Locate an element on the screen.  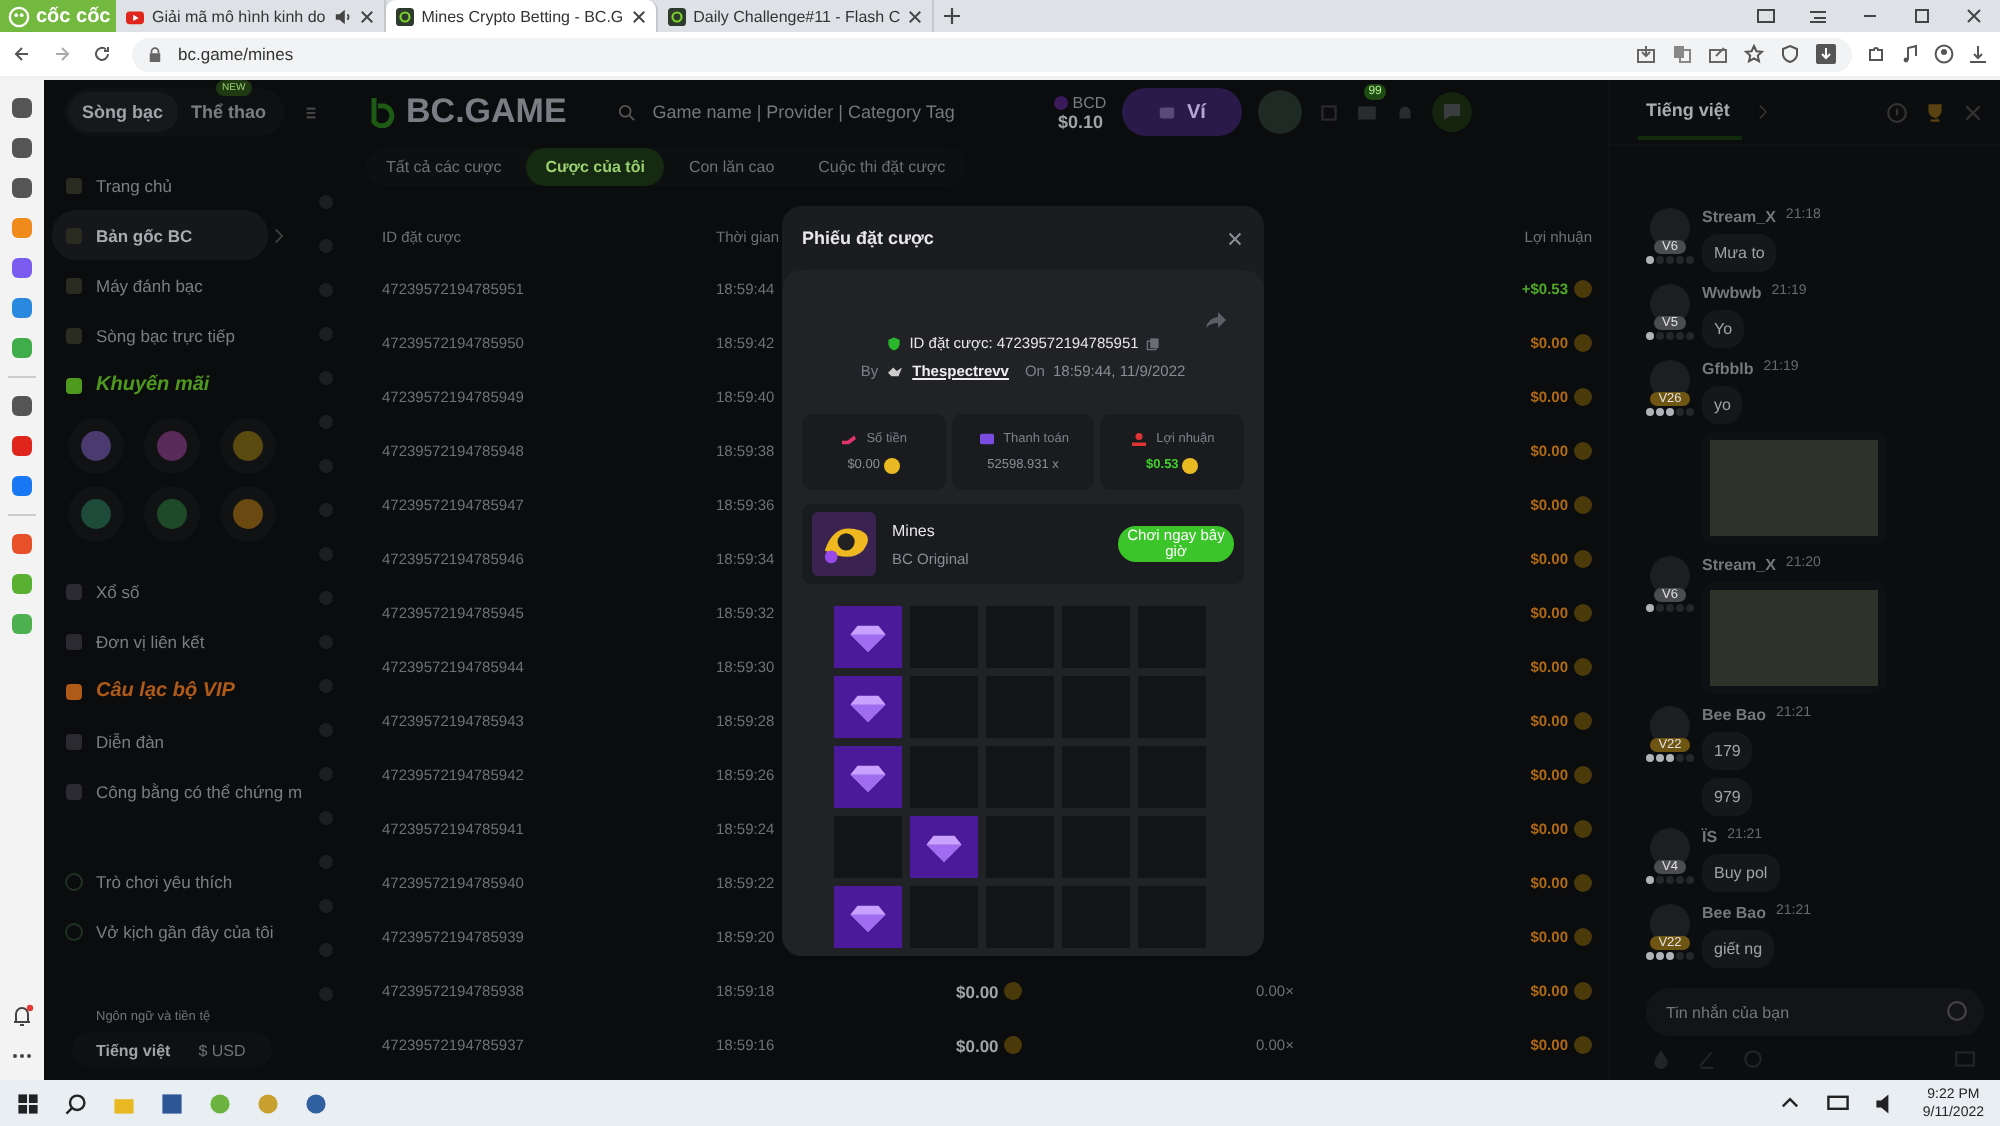
address-field: bc.game/mines is located at coordinates (992, 54).